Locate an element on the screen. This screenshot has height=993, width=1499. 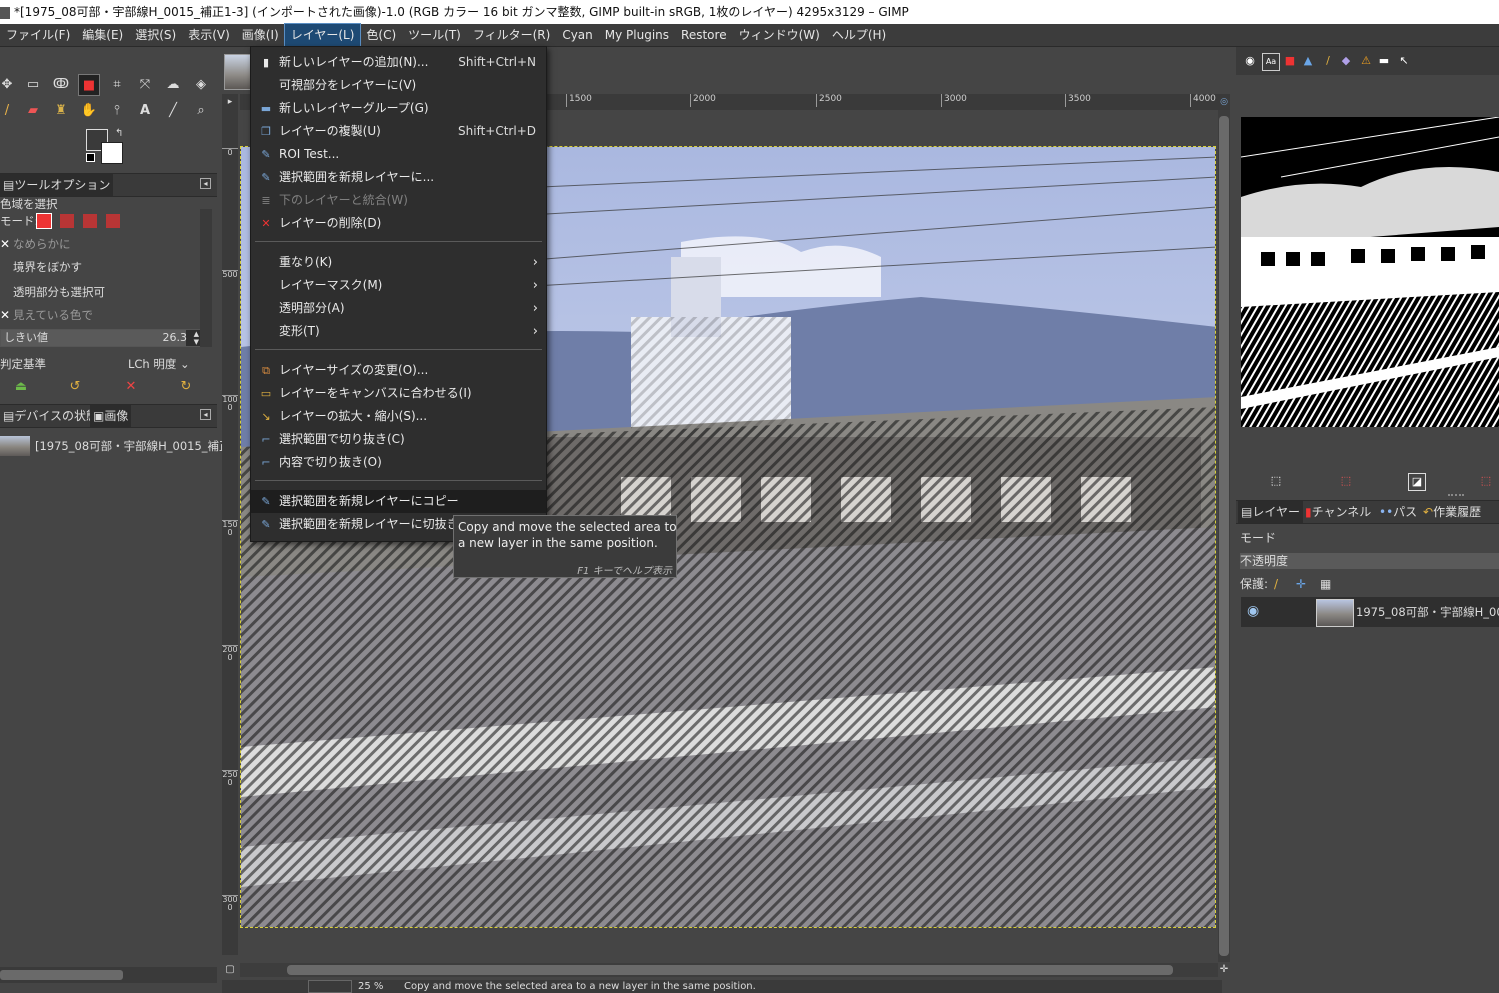
zoom-fit-window-icon: ⬚ is located at coordinates (1346, 481).